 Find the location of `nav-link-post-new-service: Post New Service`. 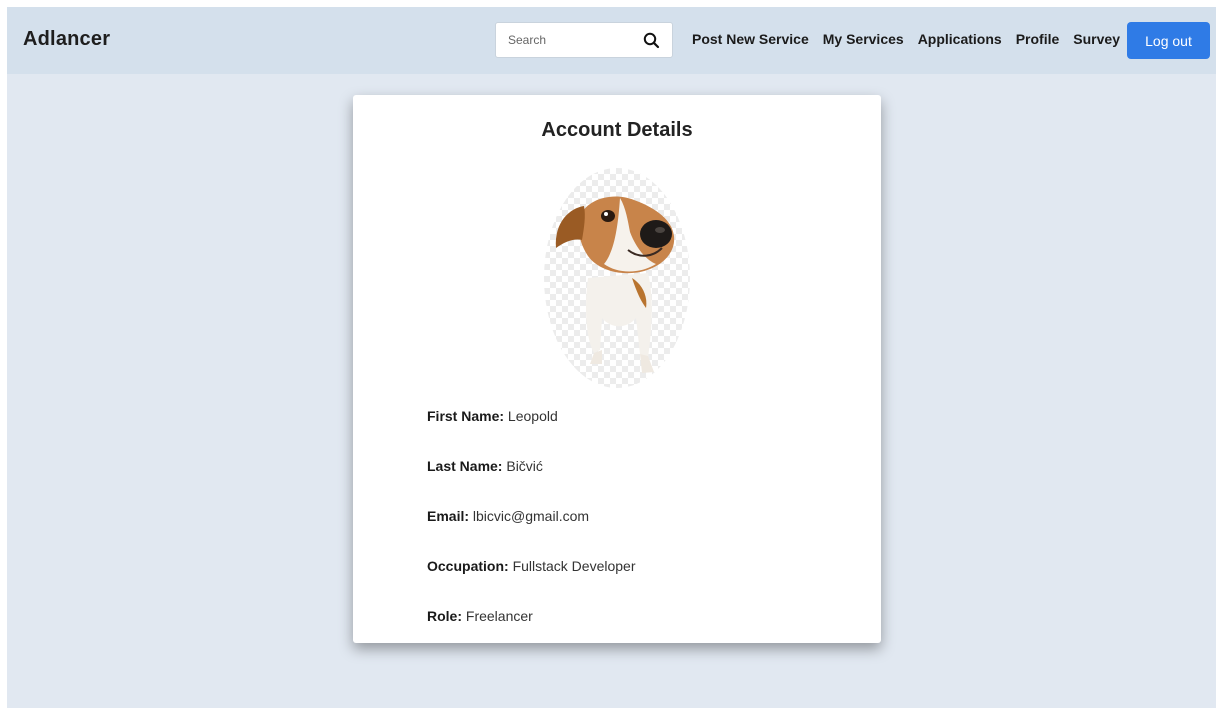

nav-link-post-new-service: Post New Service is located at coordinates (750, 39).